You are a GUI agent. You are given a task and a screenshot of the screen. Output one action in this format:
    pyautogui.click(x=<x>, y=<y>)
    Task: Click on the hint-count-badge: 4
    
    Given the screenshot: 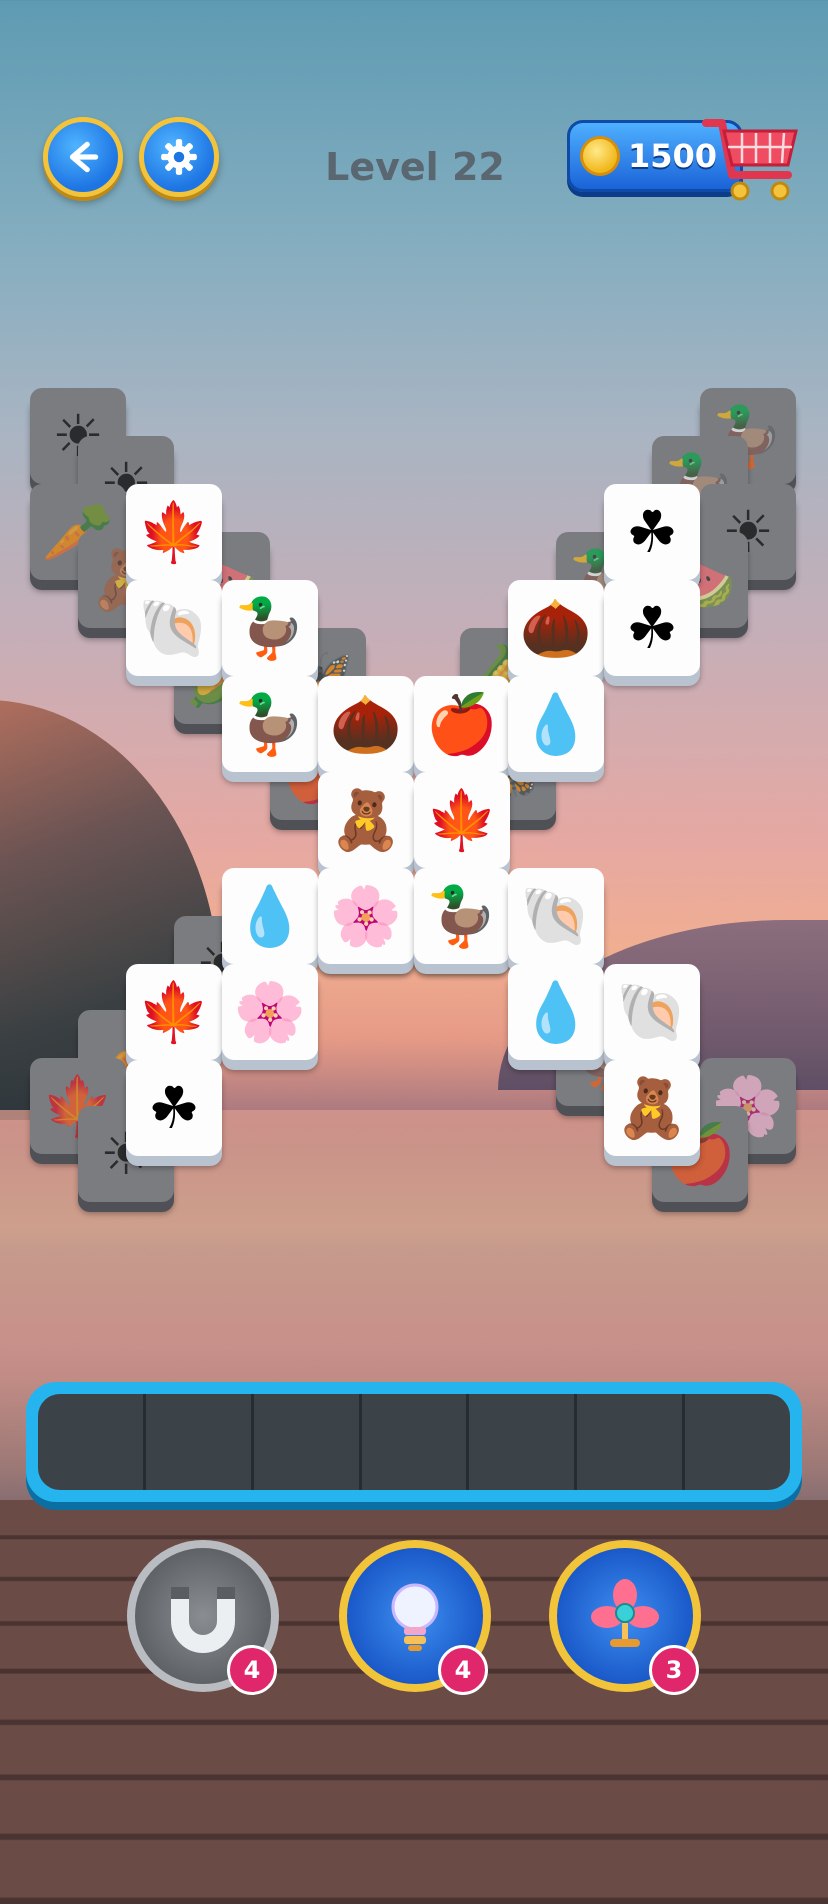 What is the action you would take?
    pyautogui.click(x=463, y=1670)
    